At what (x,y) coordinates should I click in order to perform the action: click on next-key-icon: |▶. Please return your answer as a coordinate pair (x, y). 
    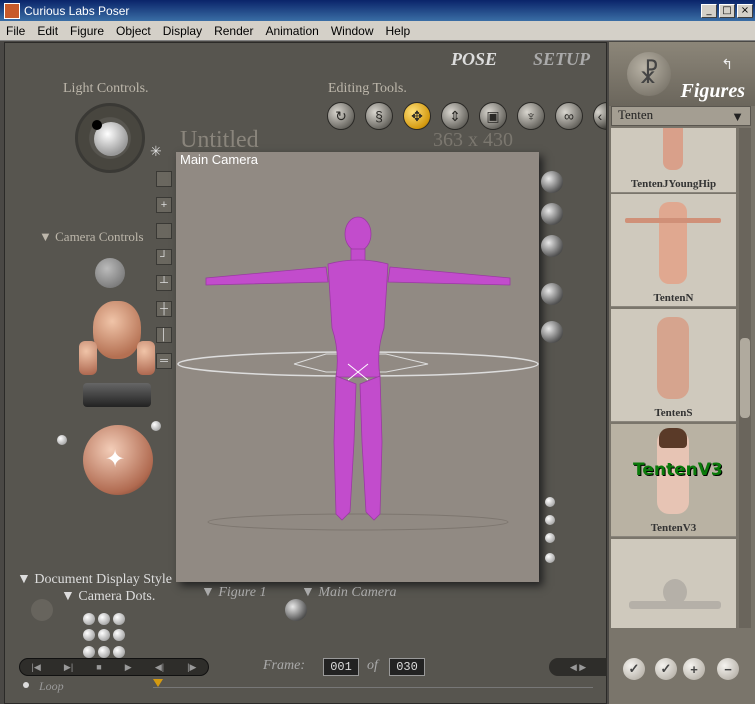
    Looking at the image, I should click on (191, 667).